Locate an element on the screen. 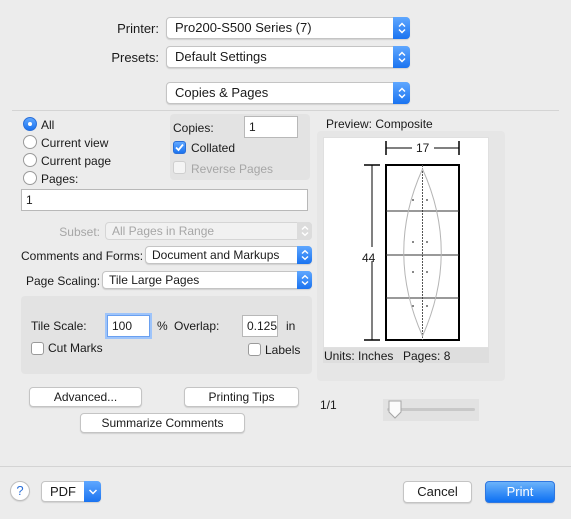  section-popup: Copies & Pages is located at coordinates (288, 93).